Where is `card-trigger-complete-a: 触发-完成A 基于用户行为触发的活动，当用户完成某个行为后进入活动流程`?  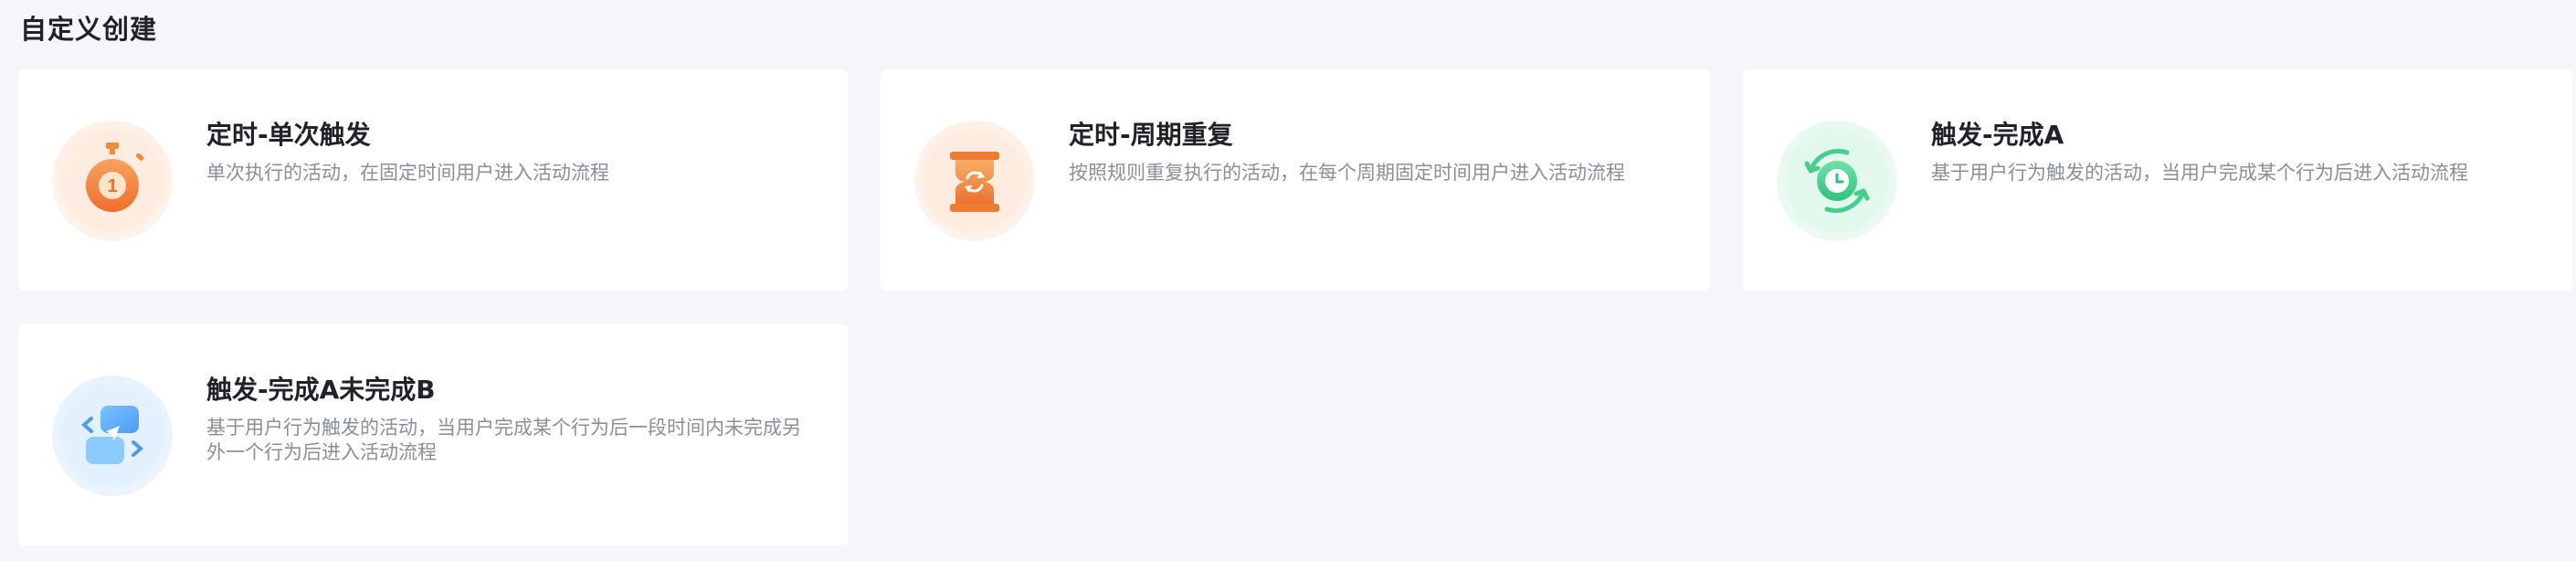 card-trigger-complete-a: 触发-完成A 基于用户行为触发的活动，当用户完成某个行为后进入活动流程 is located at coordinates (2157, 180).